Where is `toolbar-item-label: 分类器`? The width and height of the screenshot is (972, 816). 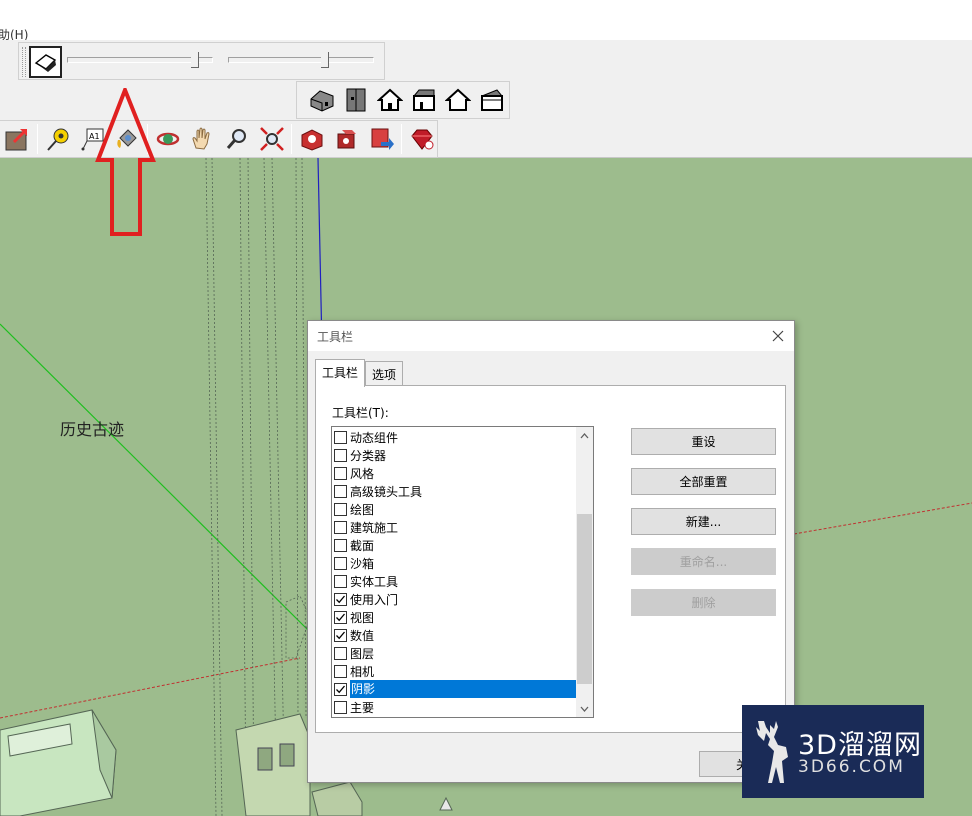 toolbar-item-label: 分类器 is located at coordinates (368, 455).